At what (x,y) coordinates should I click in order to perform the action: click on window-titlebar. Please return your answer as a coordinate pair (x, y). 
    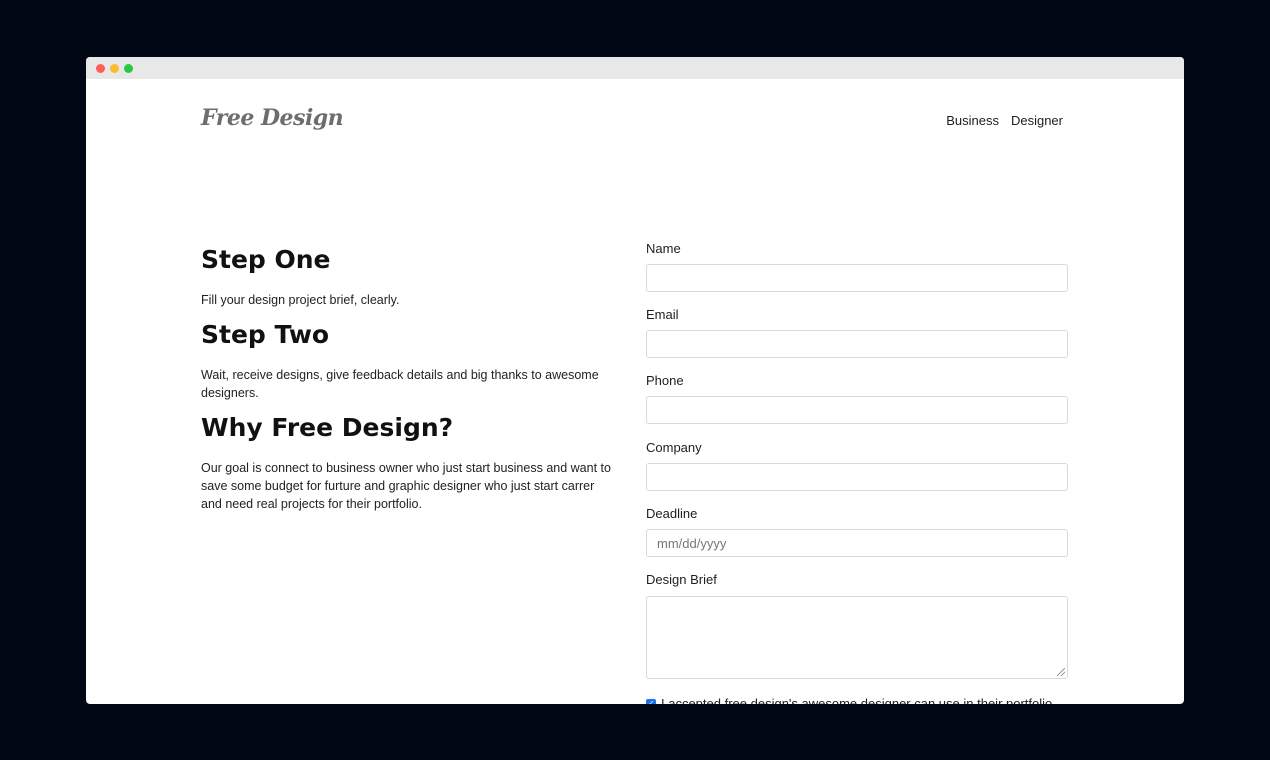
    Looking at the image, I should click on (635, 68).